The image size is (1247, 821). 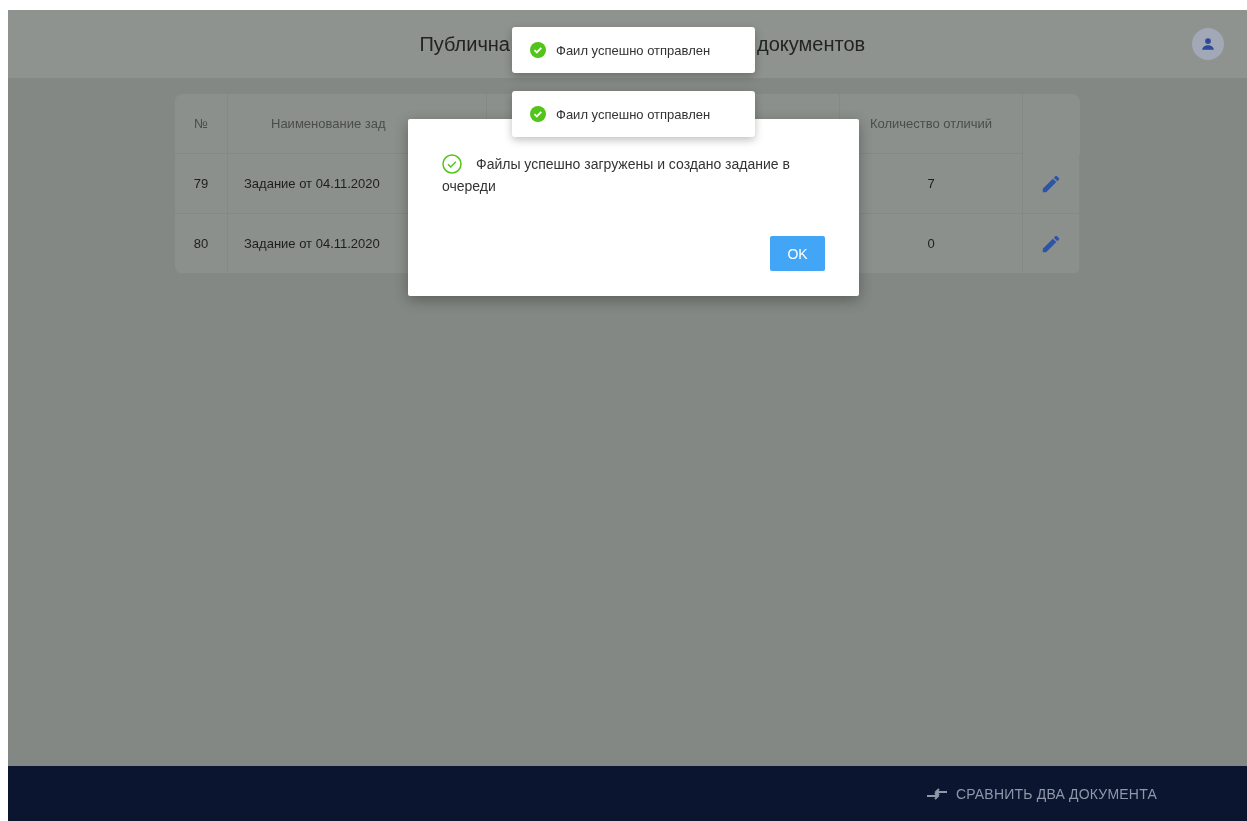 What do you see at coordinates (812, 44) in the screenshot?
I see `page-title: документов` at bounding box center [812, 44].